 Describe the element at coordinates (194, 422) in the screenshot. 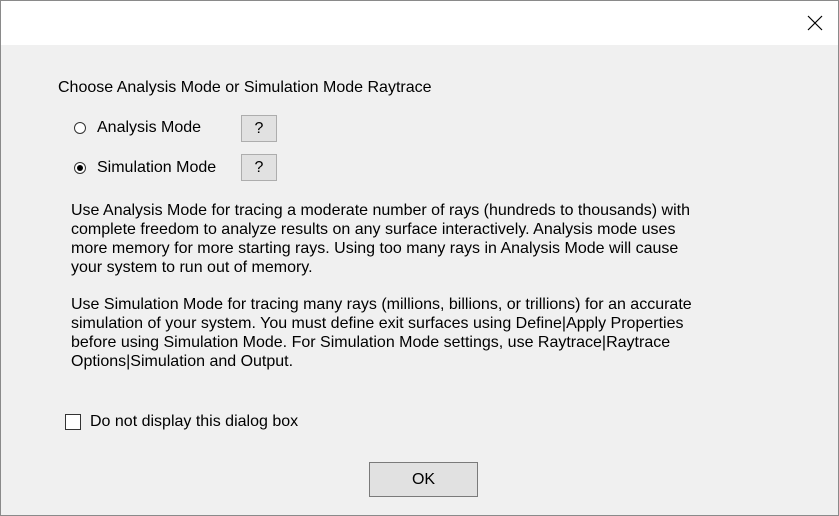

I see `dont-show-label: Do not display this dialog box` at that location.